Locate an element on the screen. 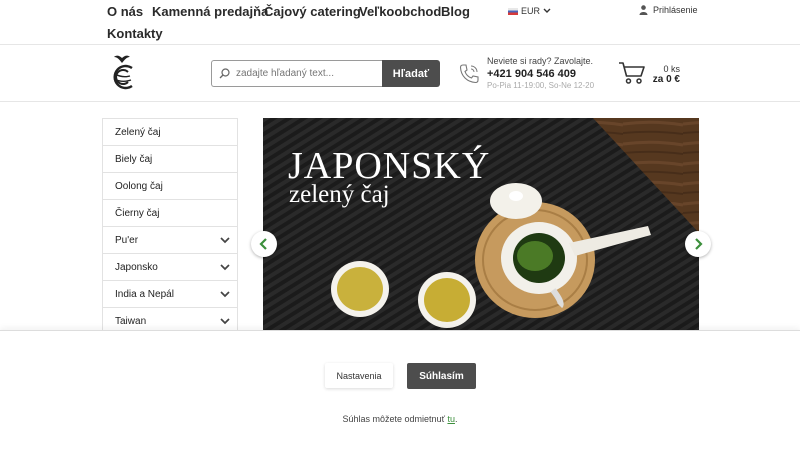 The image size is (800, 450). cart-count: 0 ks is located at coordinates (671, 69).